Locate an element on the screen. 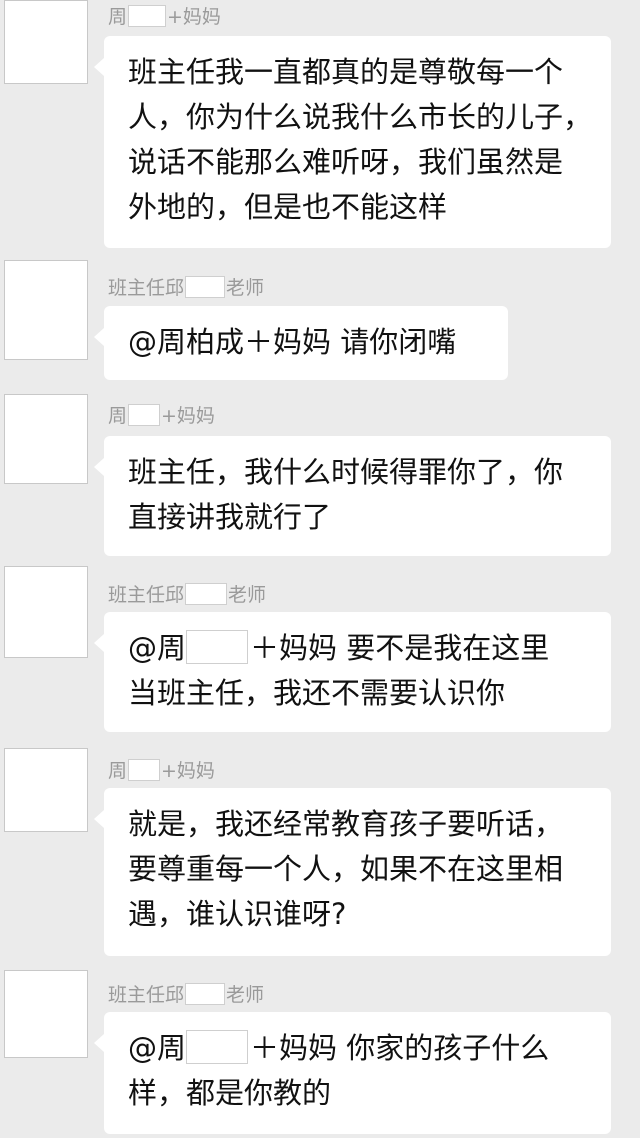 This screenshot has height=1138, width=640. mention-rest: ＋妈妈 你家的孩子什么 is located at coordinates (400, 1048).